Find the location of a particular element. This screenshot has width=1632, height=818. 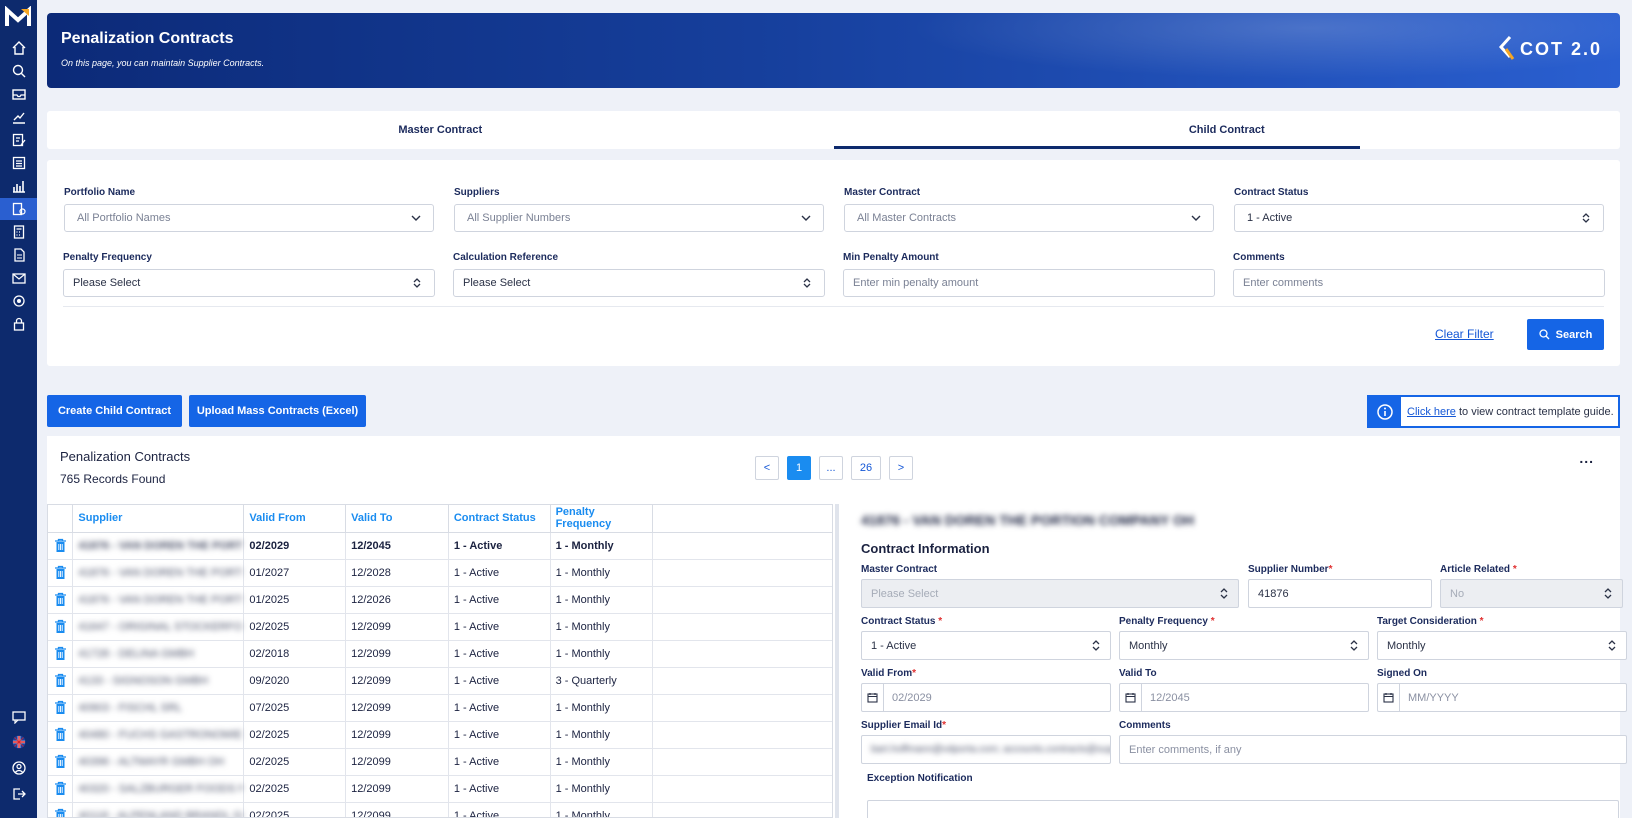

column-header-supplier: Supplier is located at coordinates (158, 519).